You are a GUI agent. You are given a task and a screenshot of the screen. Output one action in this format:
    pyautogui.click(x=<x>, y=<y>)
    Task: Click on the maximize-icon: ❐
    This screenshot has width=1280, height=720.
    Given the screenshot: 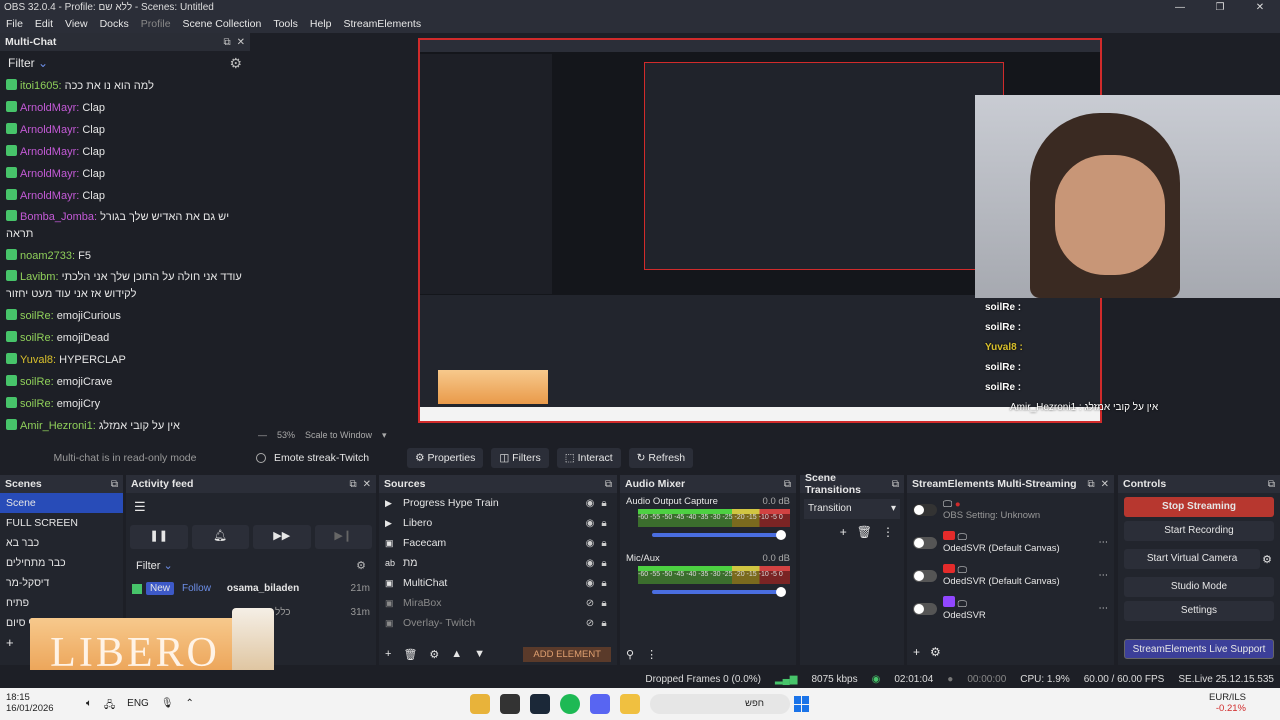 What is the action you would take?
    pyautogui.click(x=1220, y=7)
    